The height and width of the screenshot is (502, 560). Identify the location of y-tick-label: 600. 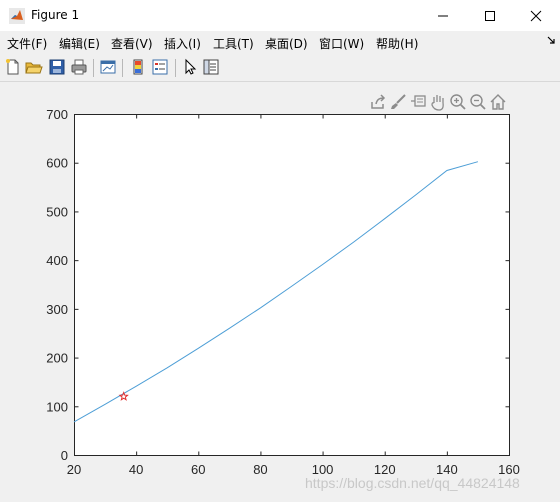
(57, 163).